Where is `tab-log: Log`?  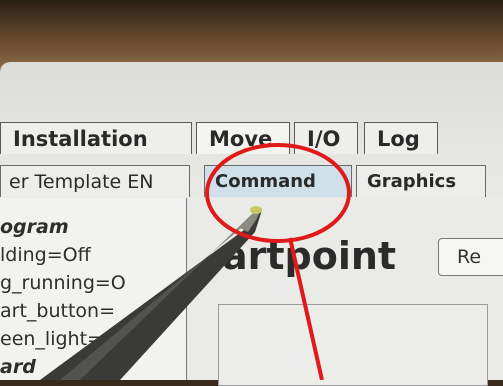
tab-log: Log is located at coordinates (401, 138).